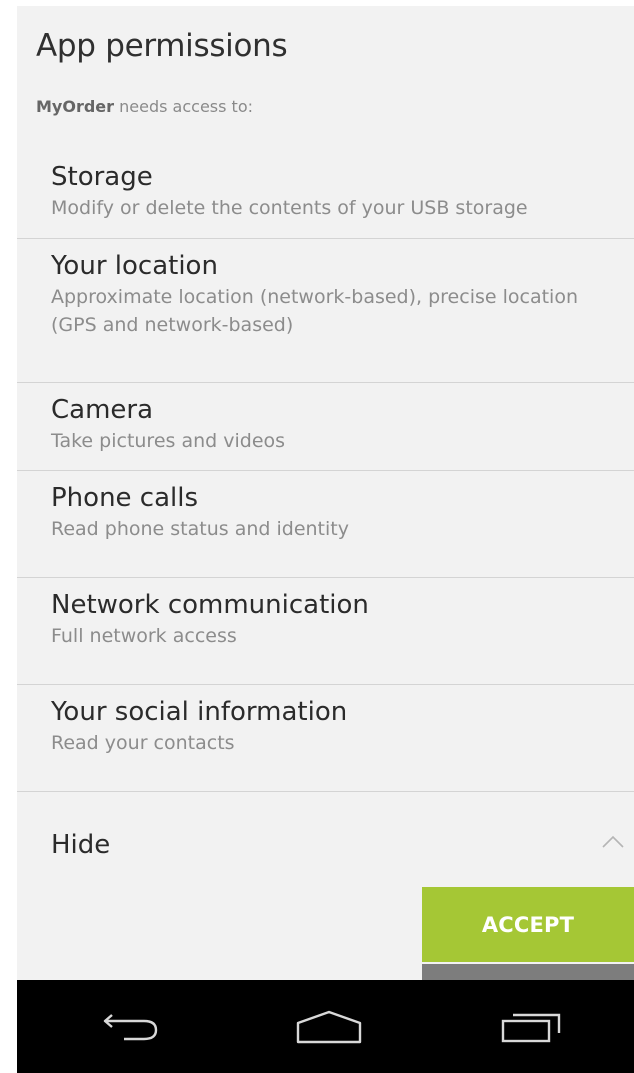 The height and width of the screenshot is (1073, 634). I want to click on accept-button: ACCEPT, so click(528, 924).